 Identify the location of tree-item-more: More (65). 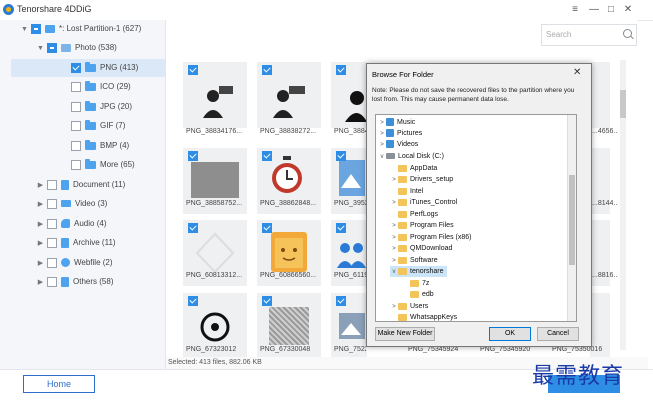
(102, 165).